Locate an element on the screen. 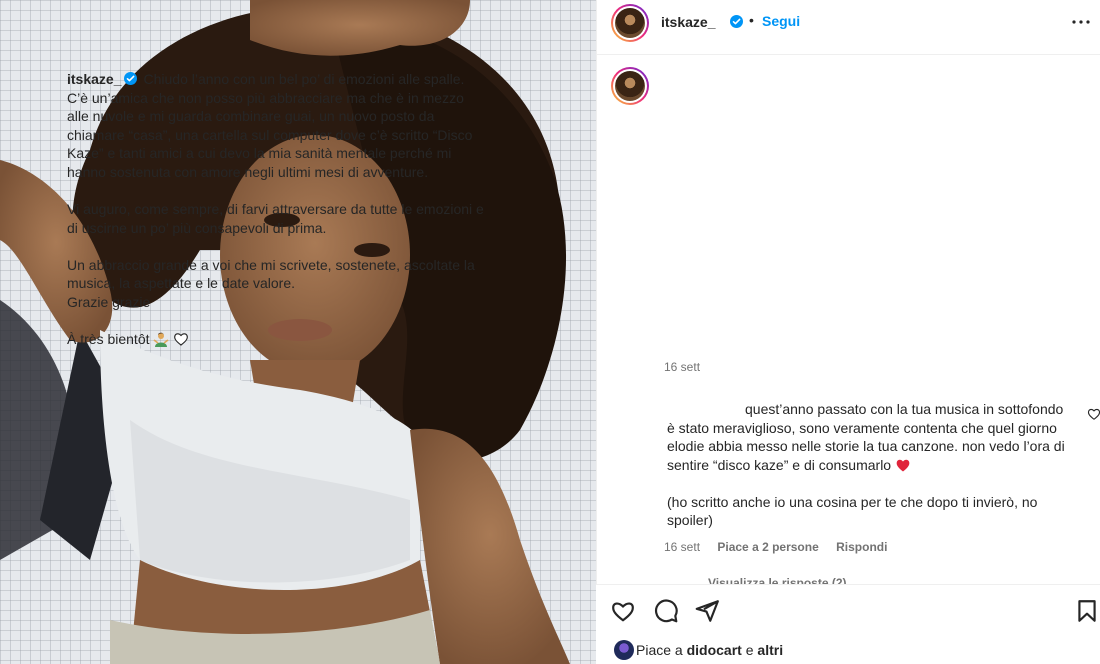 The width and height of the screenshot is (1100, 664). likes-others: altri is located at coordinates (770, 650).